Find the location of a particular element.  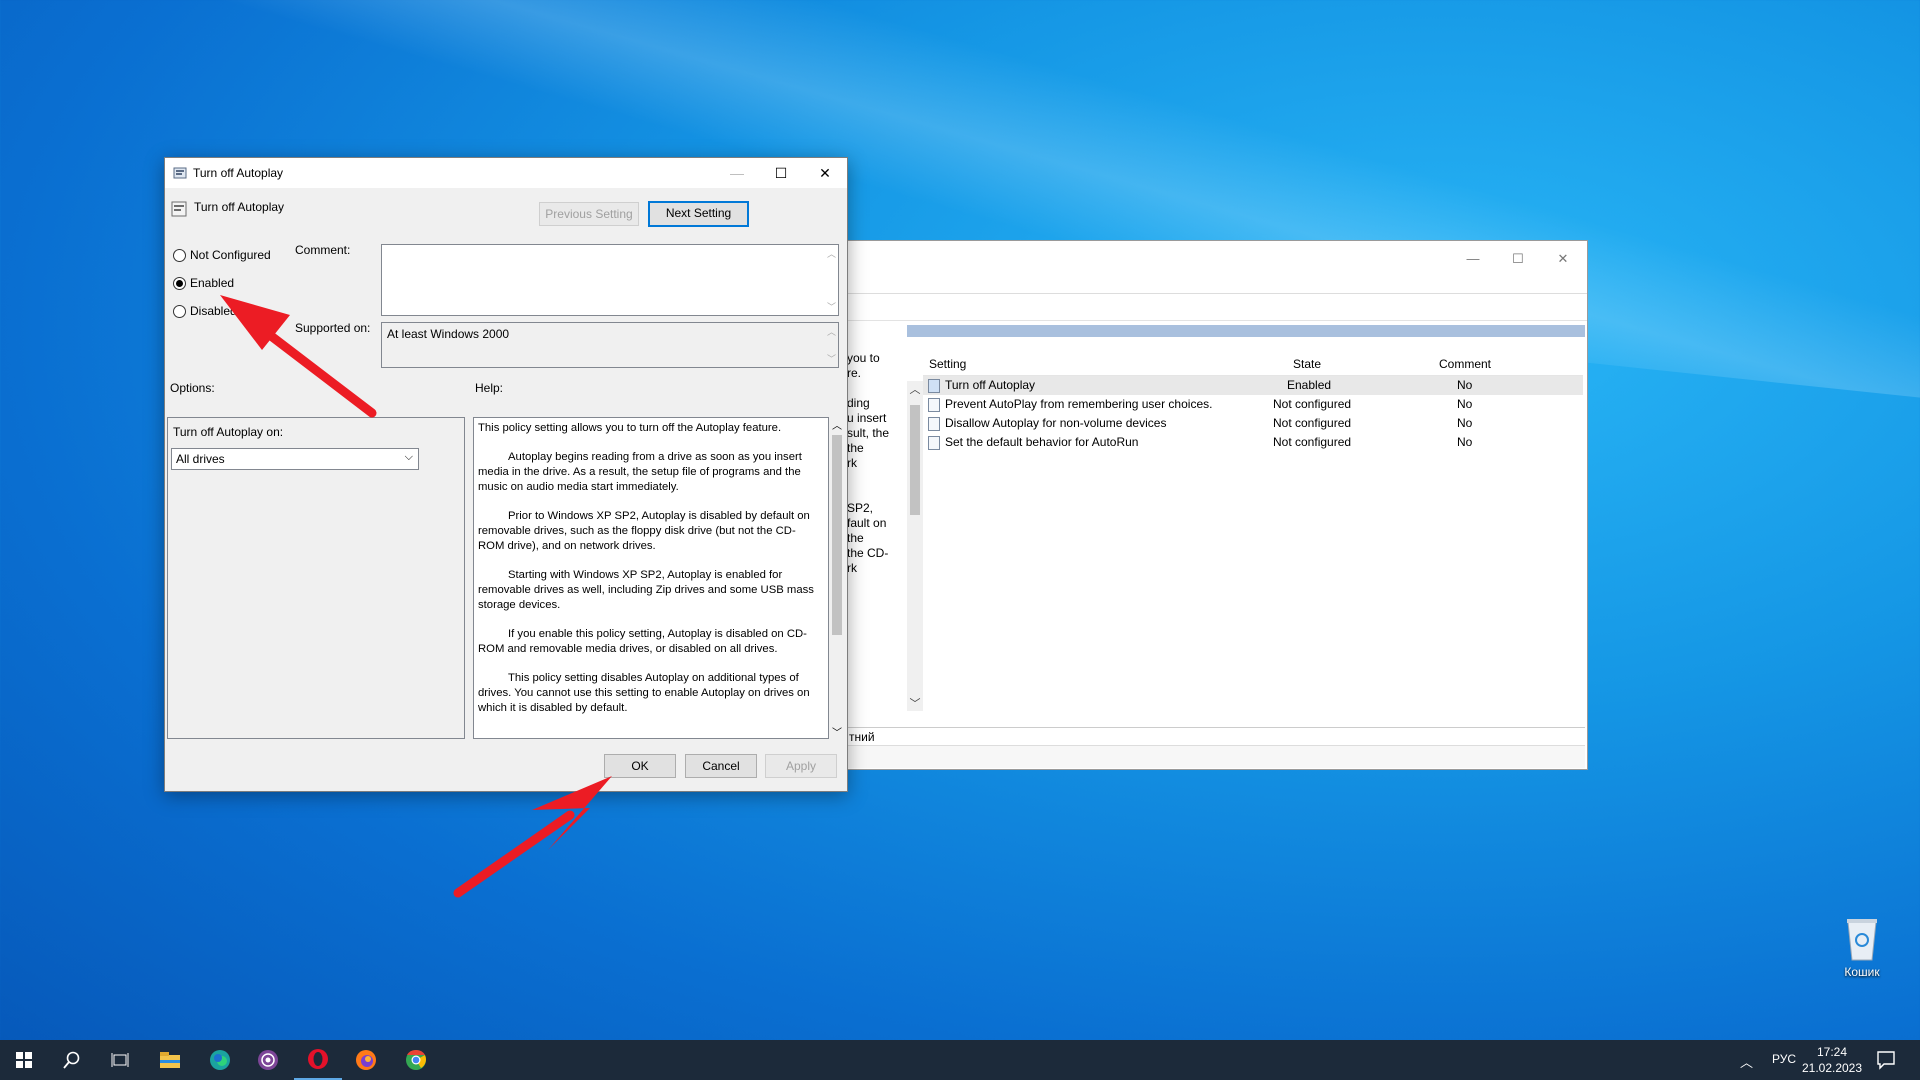

arrow-to-enabled is located at coordinates (298, 356).